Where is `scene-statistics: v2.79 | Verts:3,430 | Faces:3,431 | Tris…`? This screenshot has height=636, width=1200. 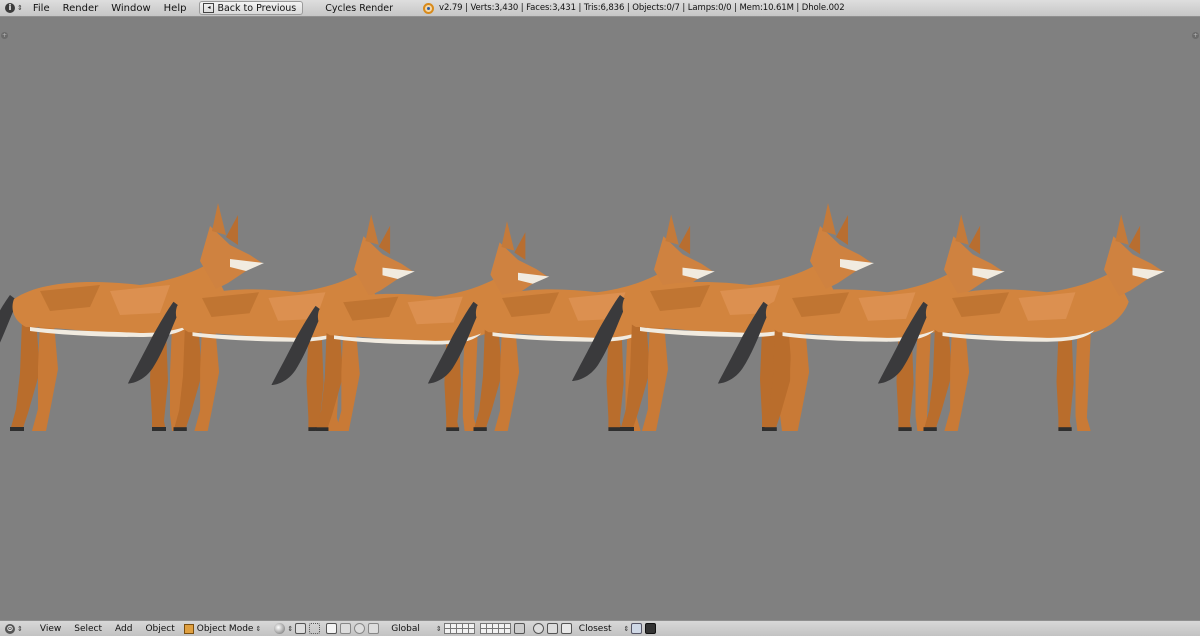
scene-statistics: v2.79 | Verts:3,430 | Faces:3,431 | Tris… is located at coordinates (642, 8).